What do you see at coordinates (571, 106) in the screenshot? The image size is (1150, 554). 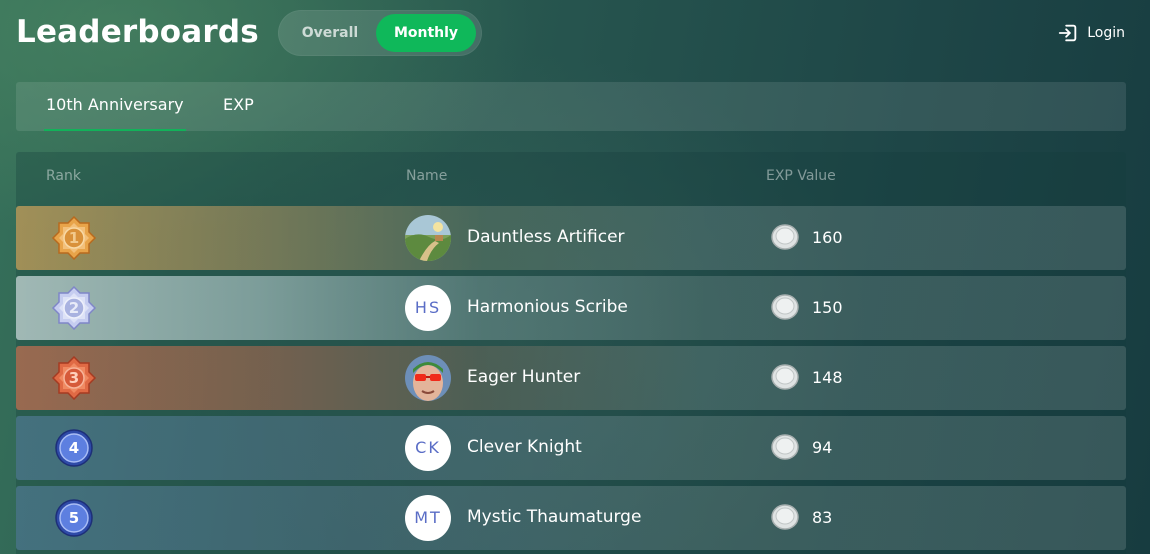 I see `category-tabs: 10th Anniversary EXP` at bounding box center [571, 106].